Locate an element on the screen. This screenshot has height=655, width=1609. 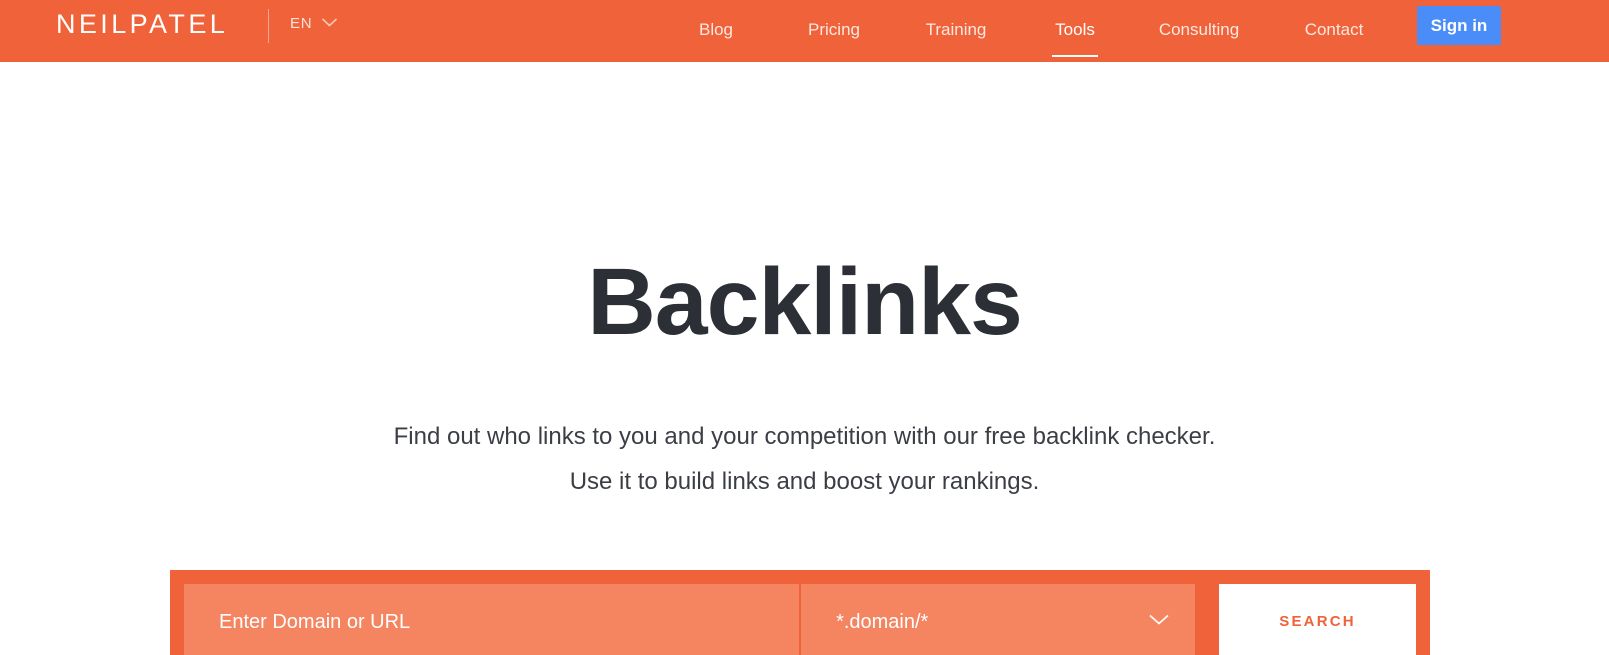
active-tab-underline is located at coordinates (1075, 56).